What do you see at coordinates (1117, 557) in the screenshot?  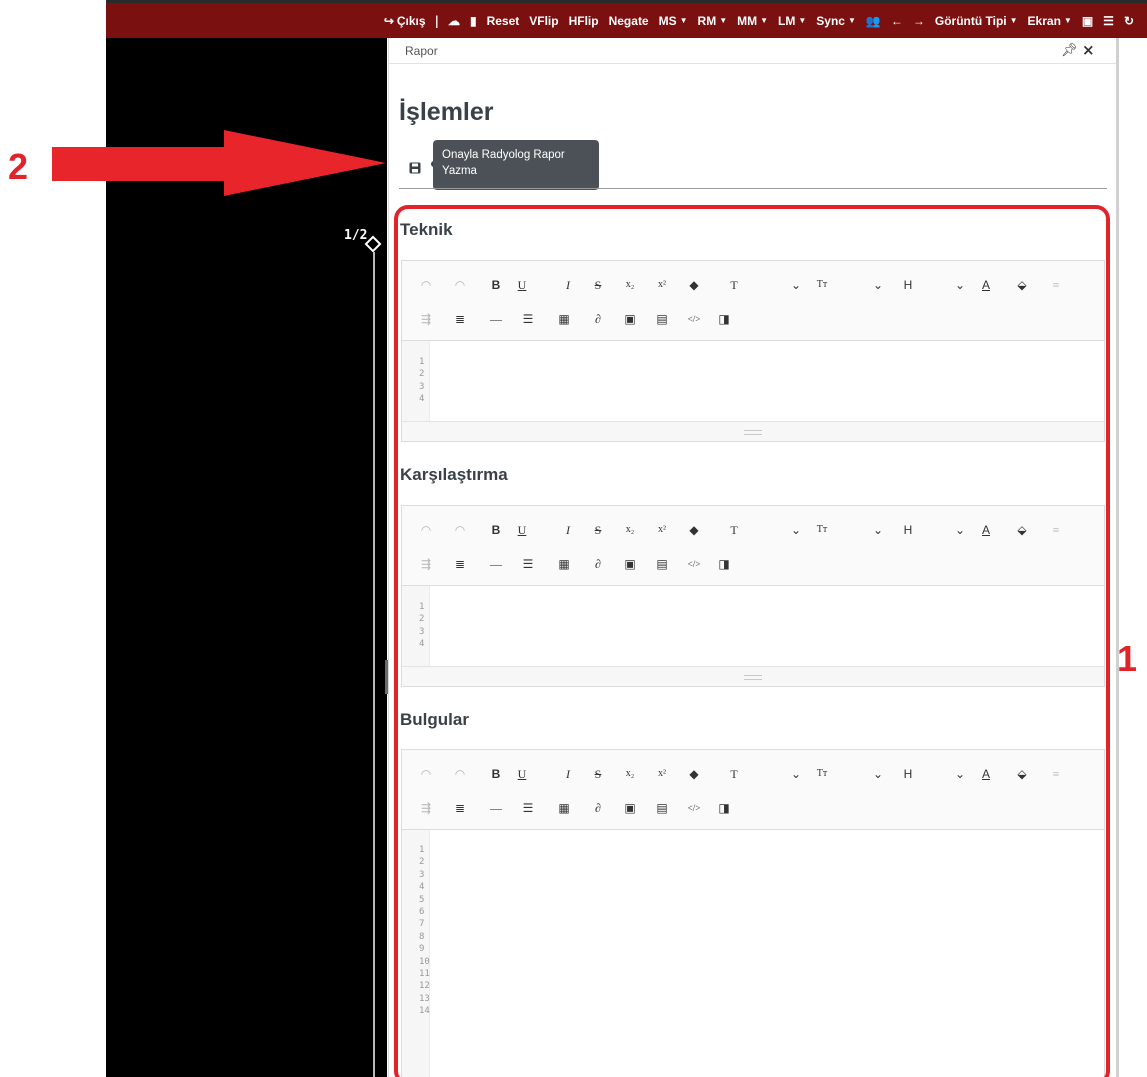 I see `panel-scrollbar` at bounding box center [1117, 557].